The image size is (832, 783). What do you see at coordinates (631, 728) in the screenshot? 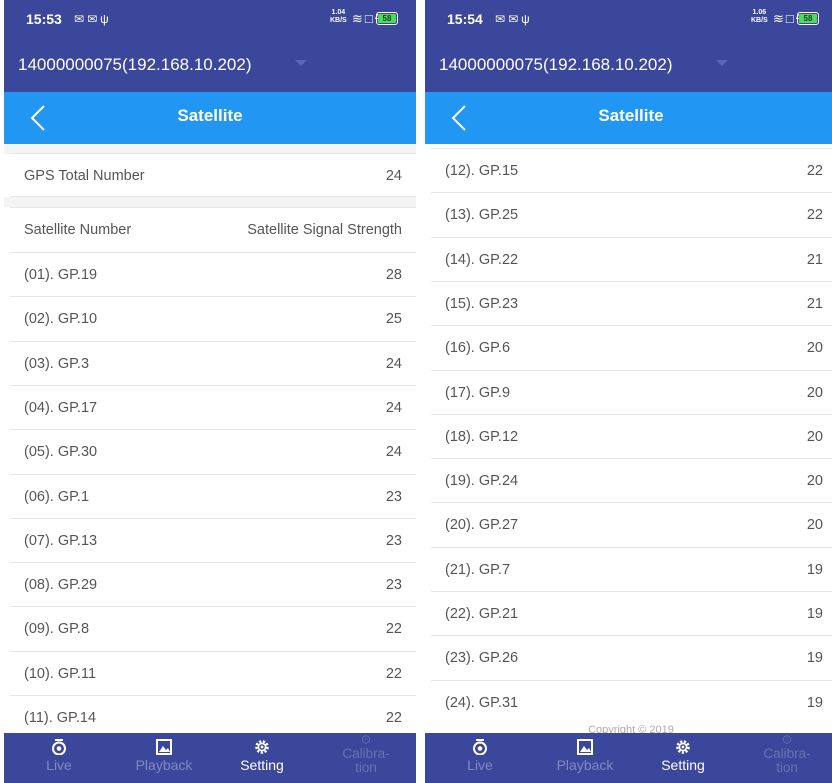
I see `copyright-text: Copyright © 2019` at bounding box center [631, 728].